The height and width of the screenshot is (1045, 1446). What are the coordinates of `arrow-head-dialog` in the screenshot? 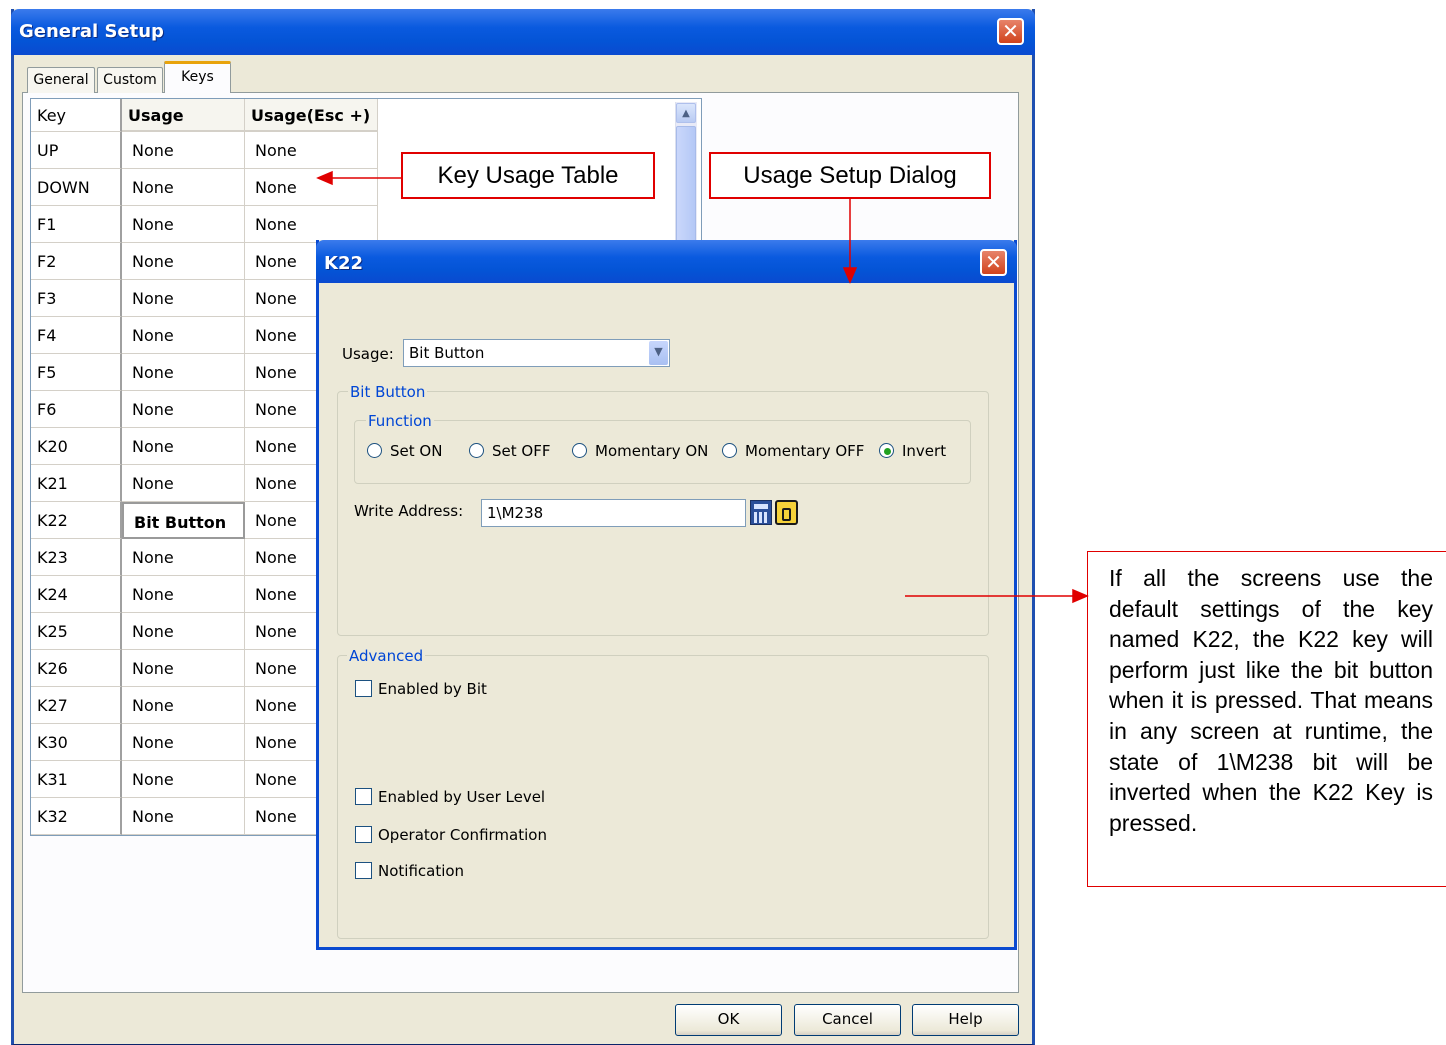 It's located at (850, 275).